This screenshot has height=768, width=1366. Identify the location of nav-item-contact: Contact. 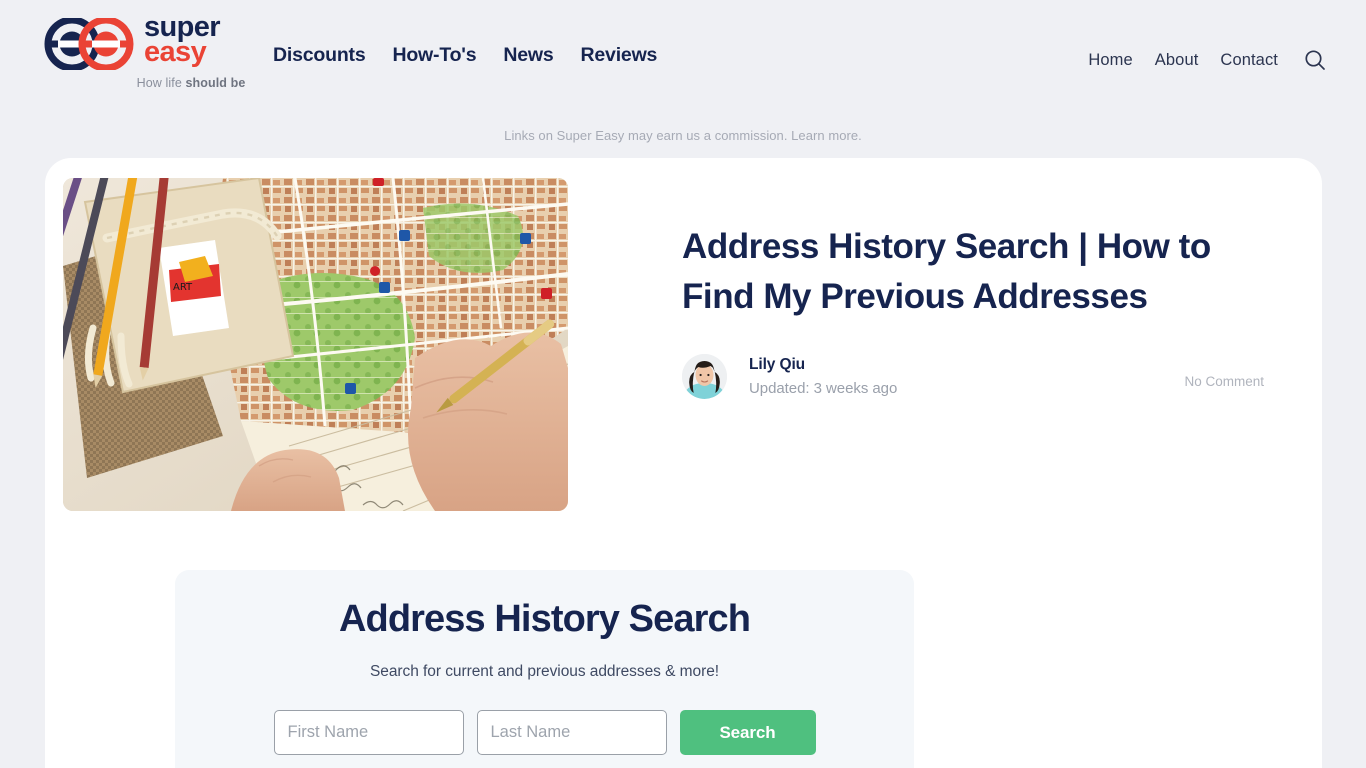
(1249, 60).